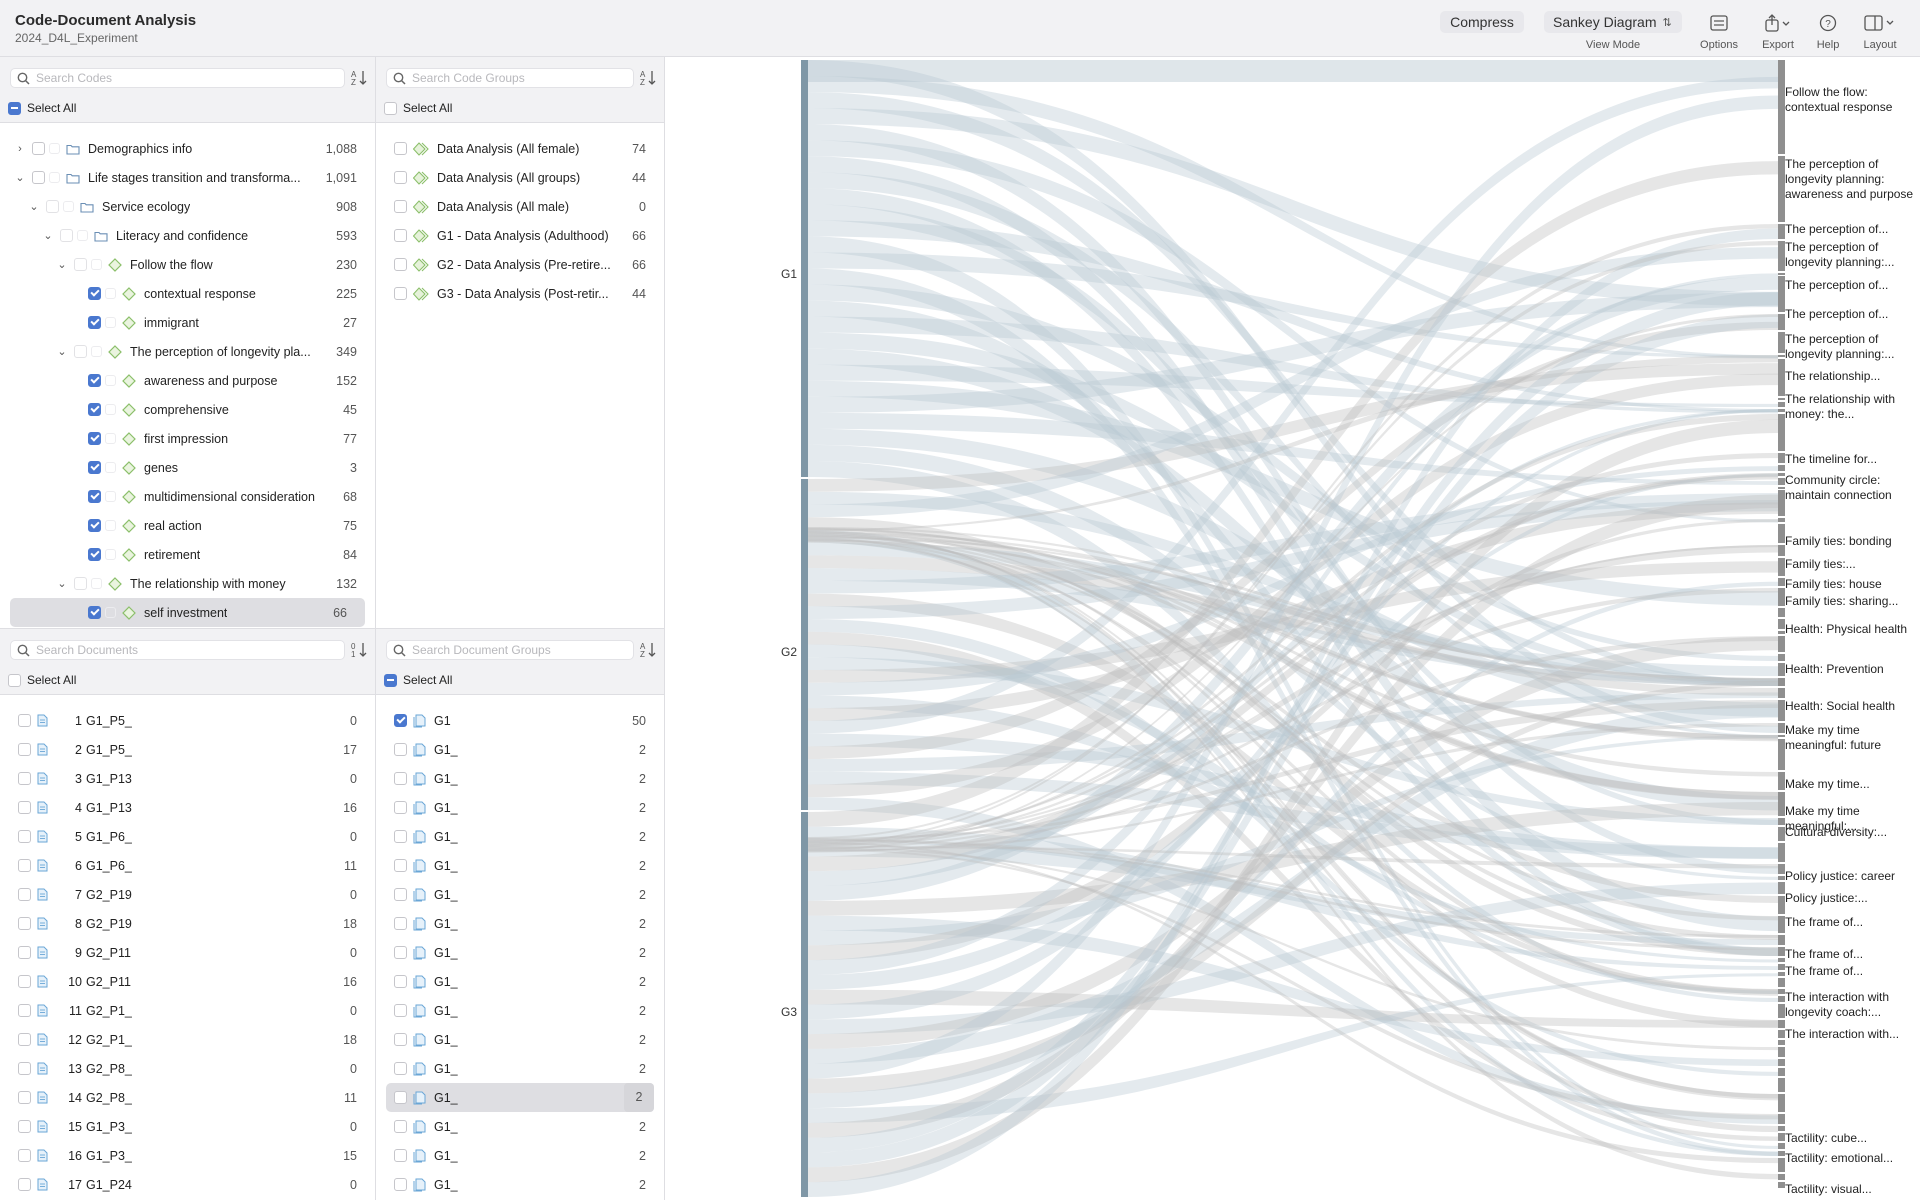 This screenshot has width=1920, height=1200. I want to click on code-group-row: Data Analysis (All female) 74, so click(520, 148).